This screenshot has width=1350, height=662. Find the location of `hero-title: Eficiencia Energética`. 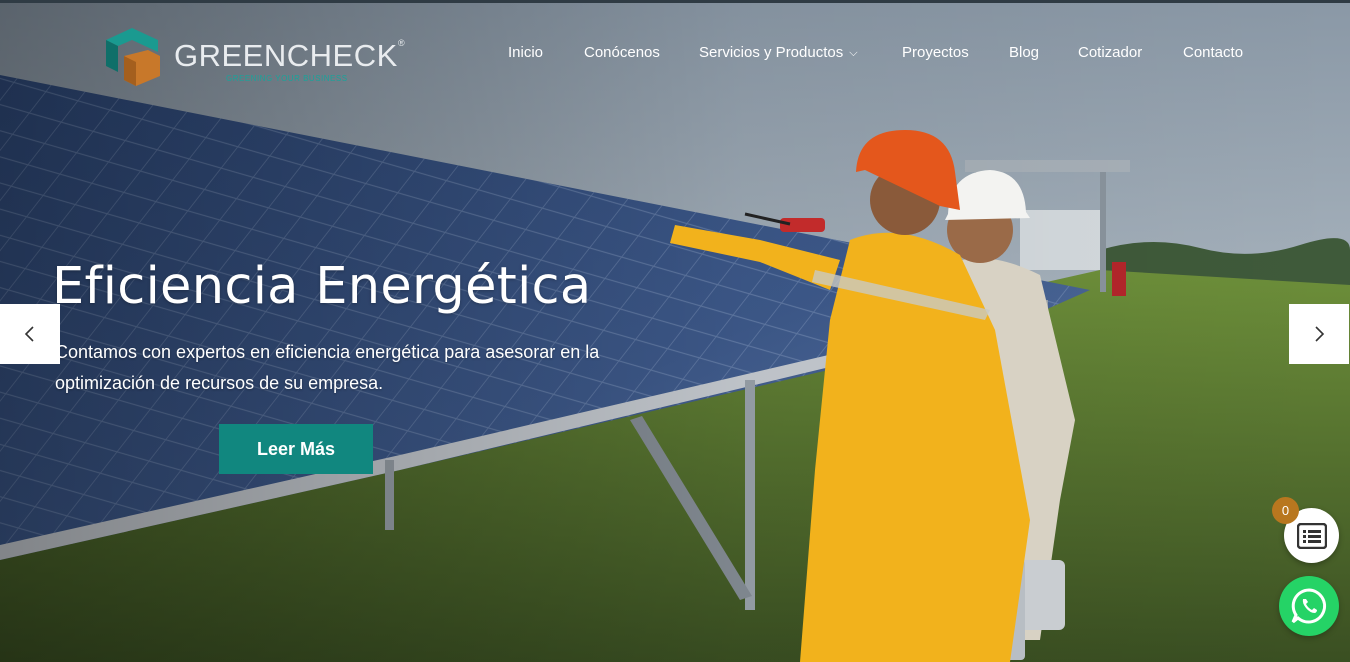

hero-title: Eficiencia Energética is located at coordinates (322, 286).